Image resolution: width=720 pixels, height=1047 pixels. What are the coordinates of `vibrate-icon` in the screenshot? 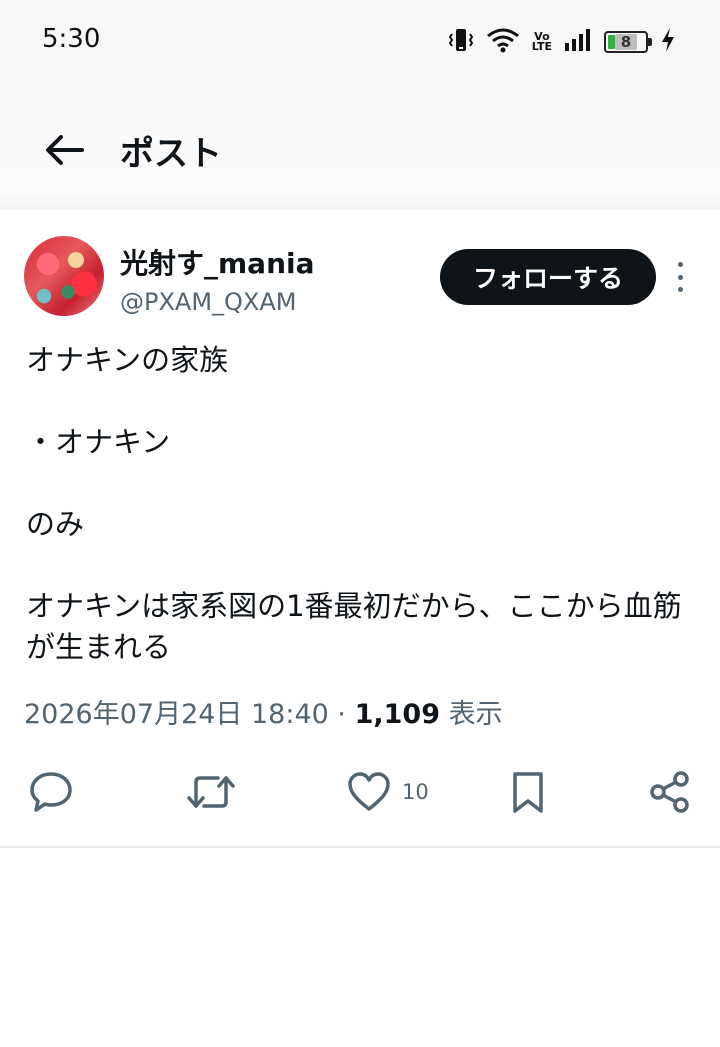 It's located at (461, 42).